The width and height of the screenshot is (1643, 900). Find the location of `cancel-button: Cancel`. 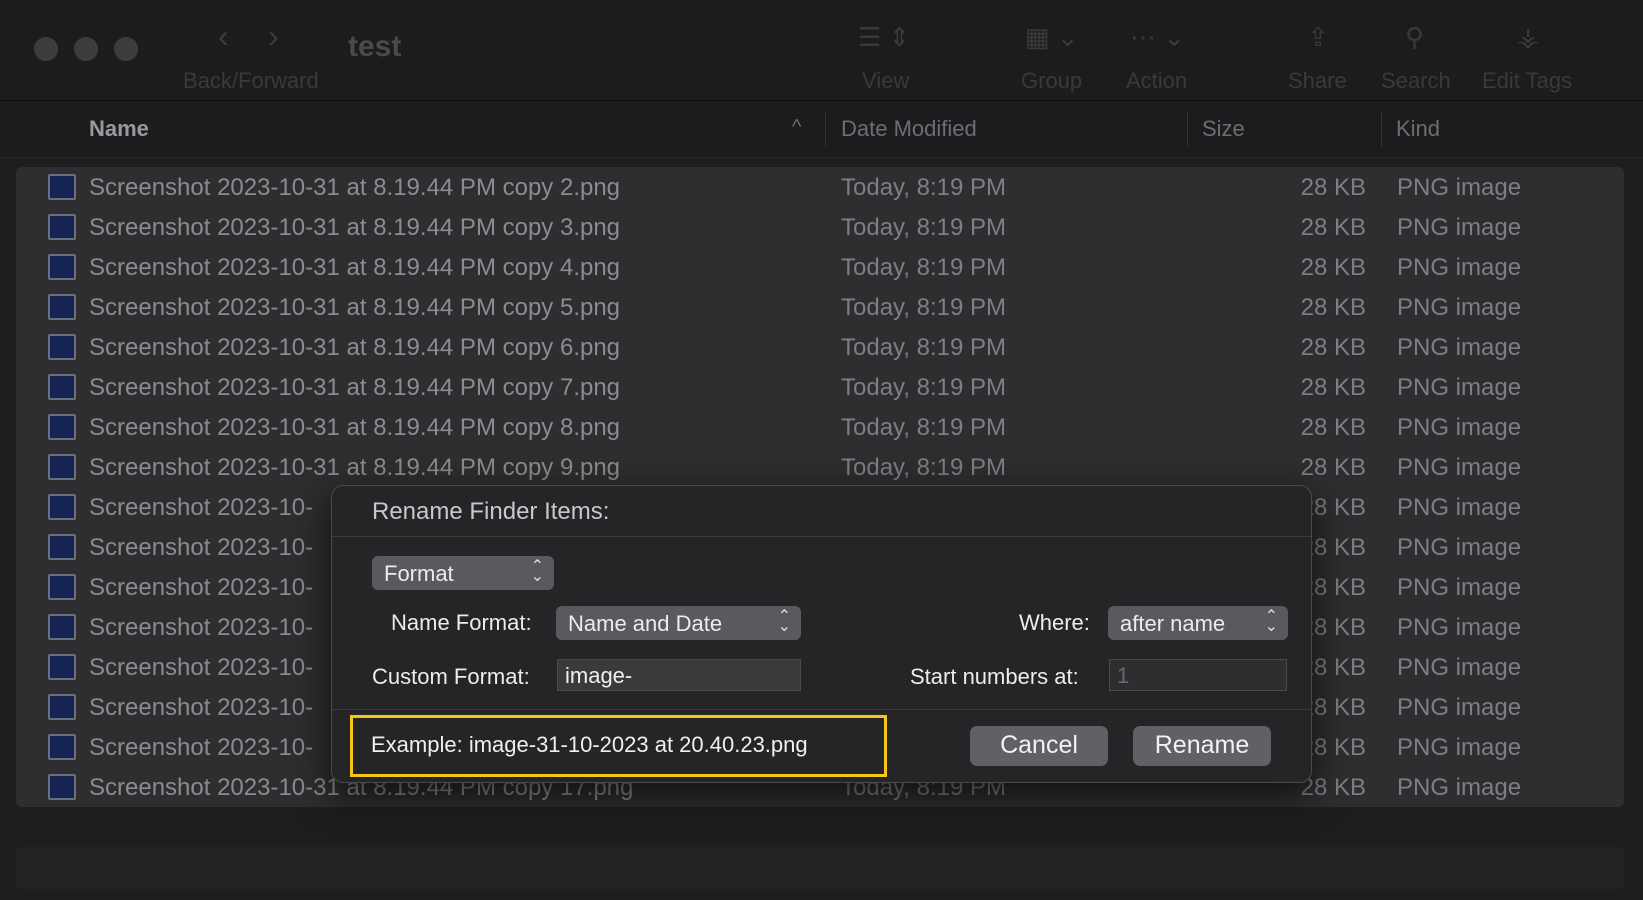

cancel-button: Cancel is located at coordinates (1039, 746).